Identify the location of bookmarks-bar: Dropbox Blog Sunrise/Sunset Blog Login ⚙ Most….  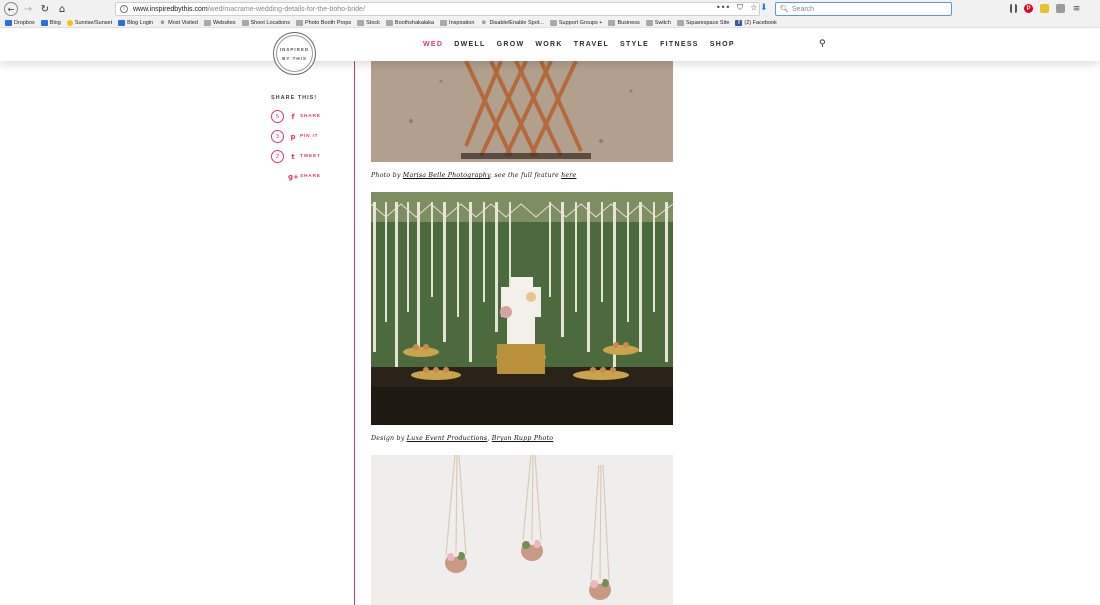
(550, 23).